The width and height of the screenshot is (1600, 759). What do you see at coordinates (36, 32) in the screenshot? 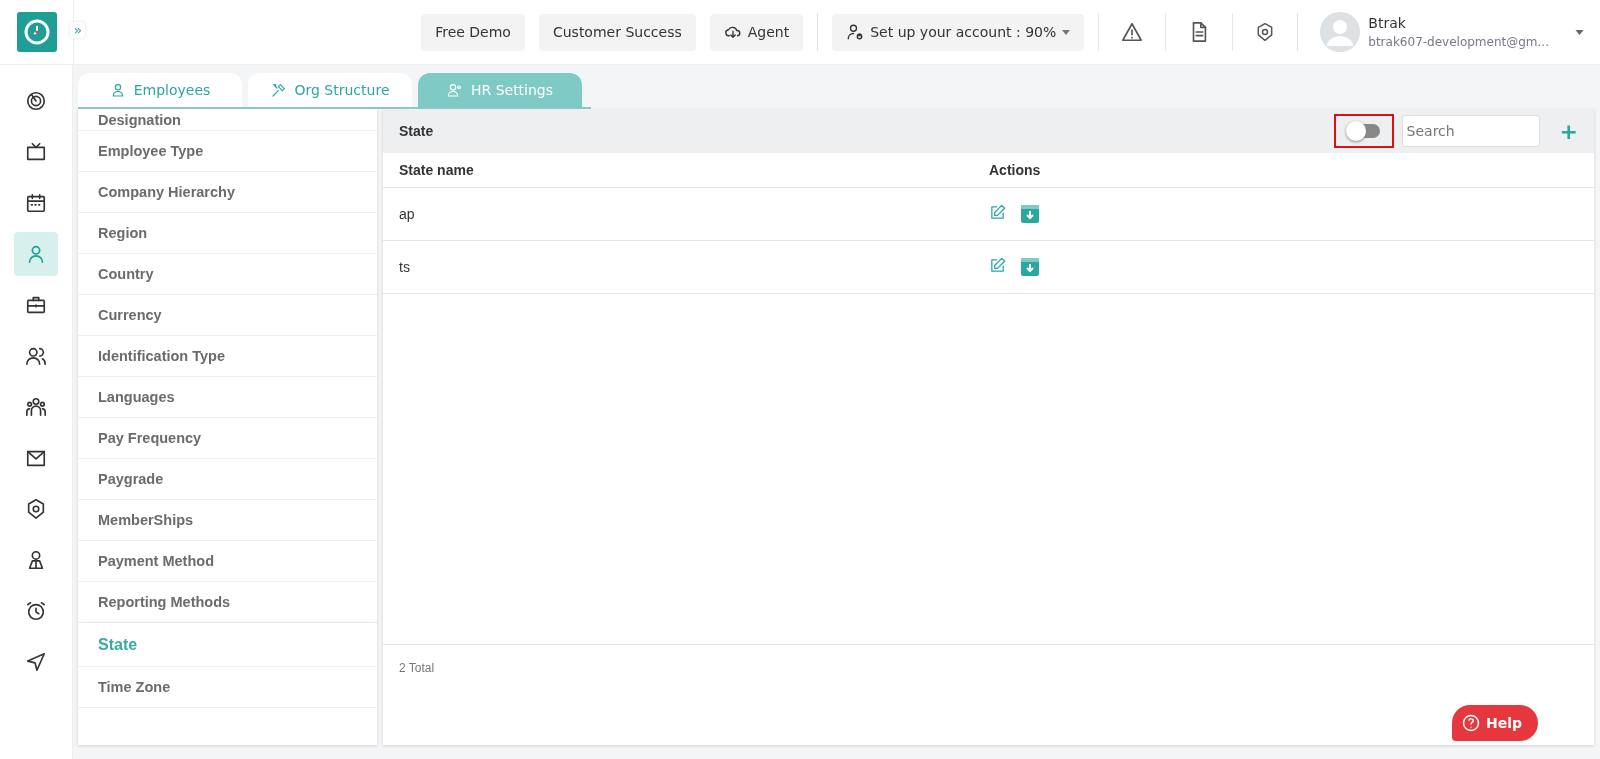
I see `app-logo` at bounding box center [36, 32].